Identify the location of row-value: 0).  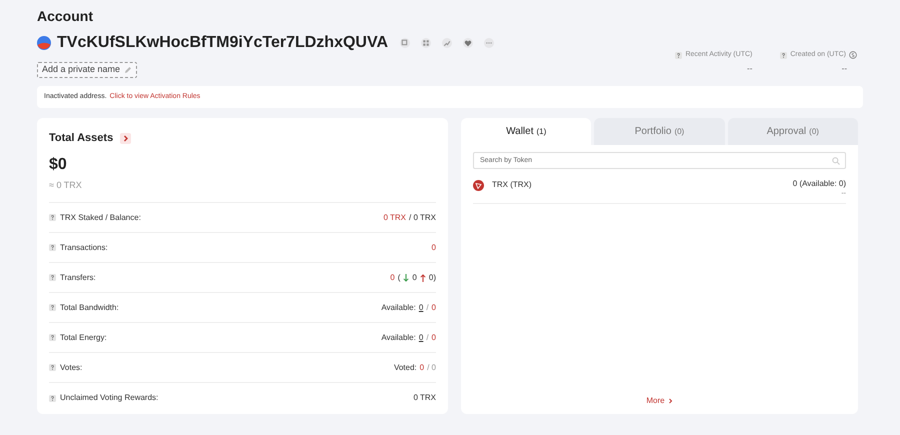
(432, 278).